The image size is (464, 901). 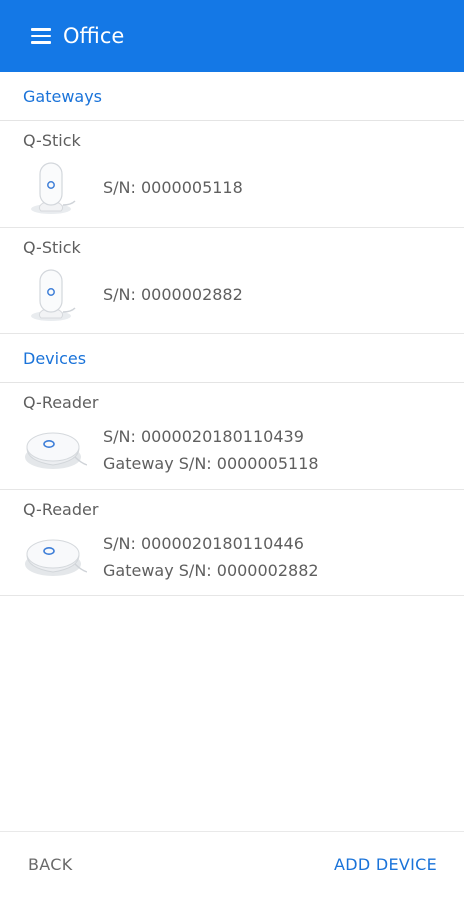 I want to click on section-header-gateways: Gateways, so click(x=232, y=96).